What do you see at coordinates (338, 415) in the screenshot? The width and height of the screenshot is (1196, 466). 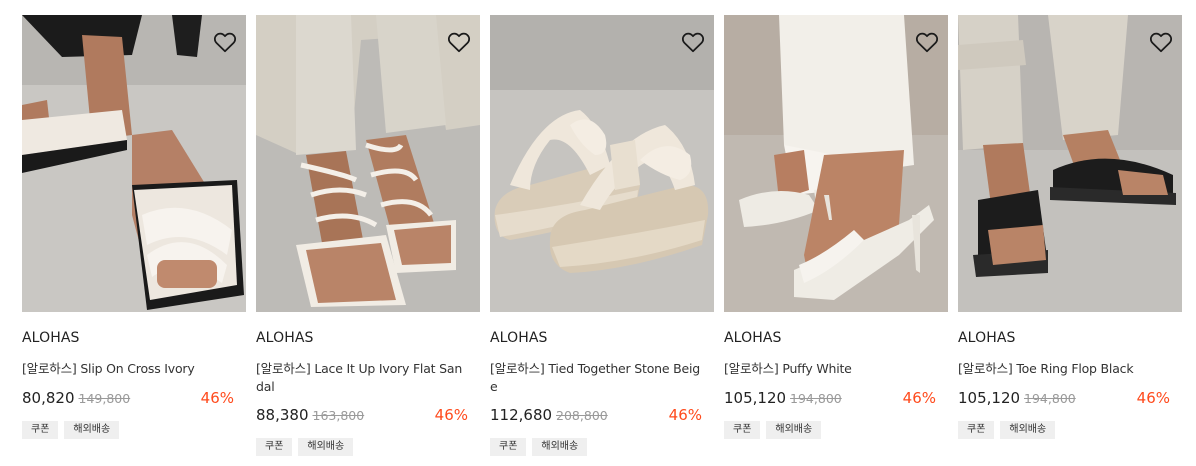 I see `original-price: 163,800` at bounding box center [338, 415].